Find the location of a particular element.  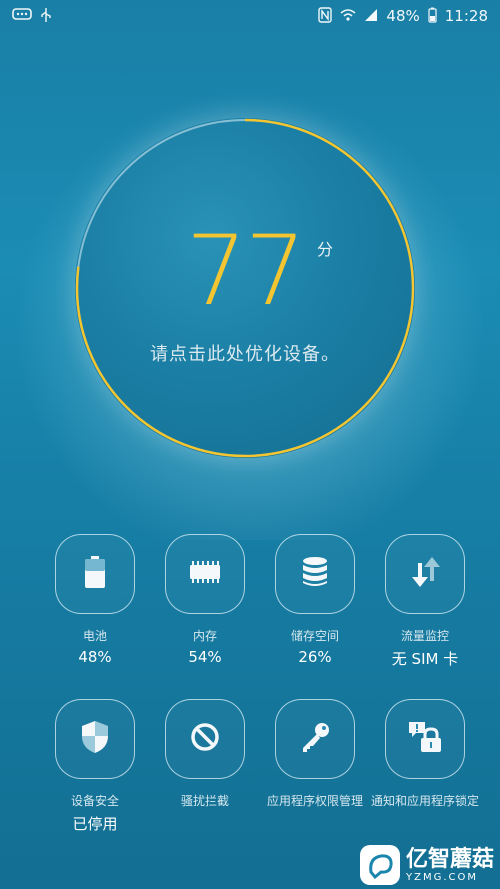

clock: 11:28 is located at coordinates (466, 16).